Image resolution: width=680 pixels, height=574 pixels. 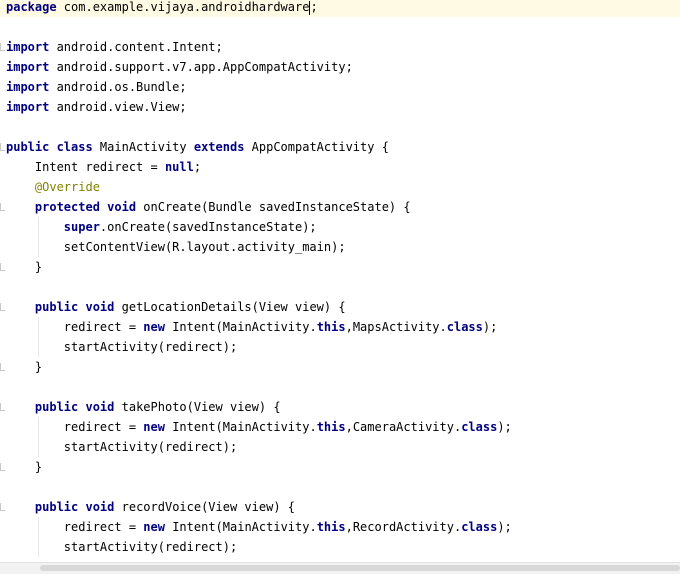 I want to click on code-token: AppCompatActivity {, so click(x=316, y=147).